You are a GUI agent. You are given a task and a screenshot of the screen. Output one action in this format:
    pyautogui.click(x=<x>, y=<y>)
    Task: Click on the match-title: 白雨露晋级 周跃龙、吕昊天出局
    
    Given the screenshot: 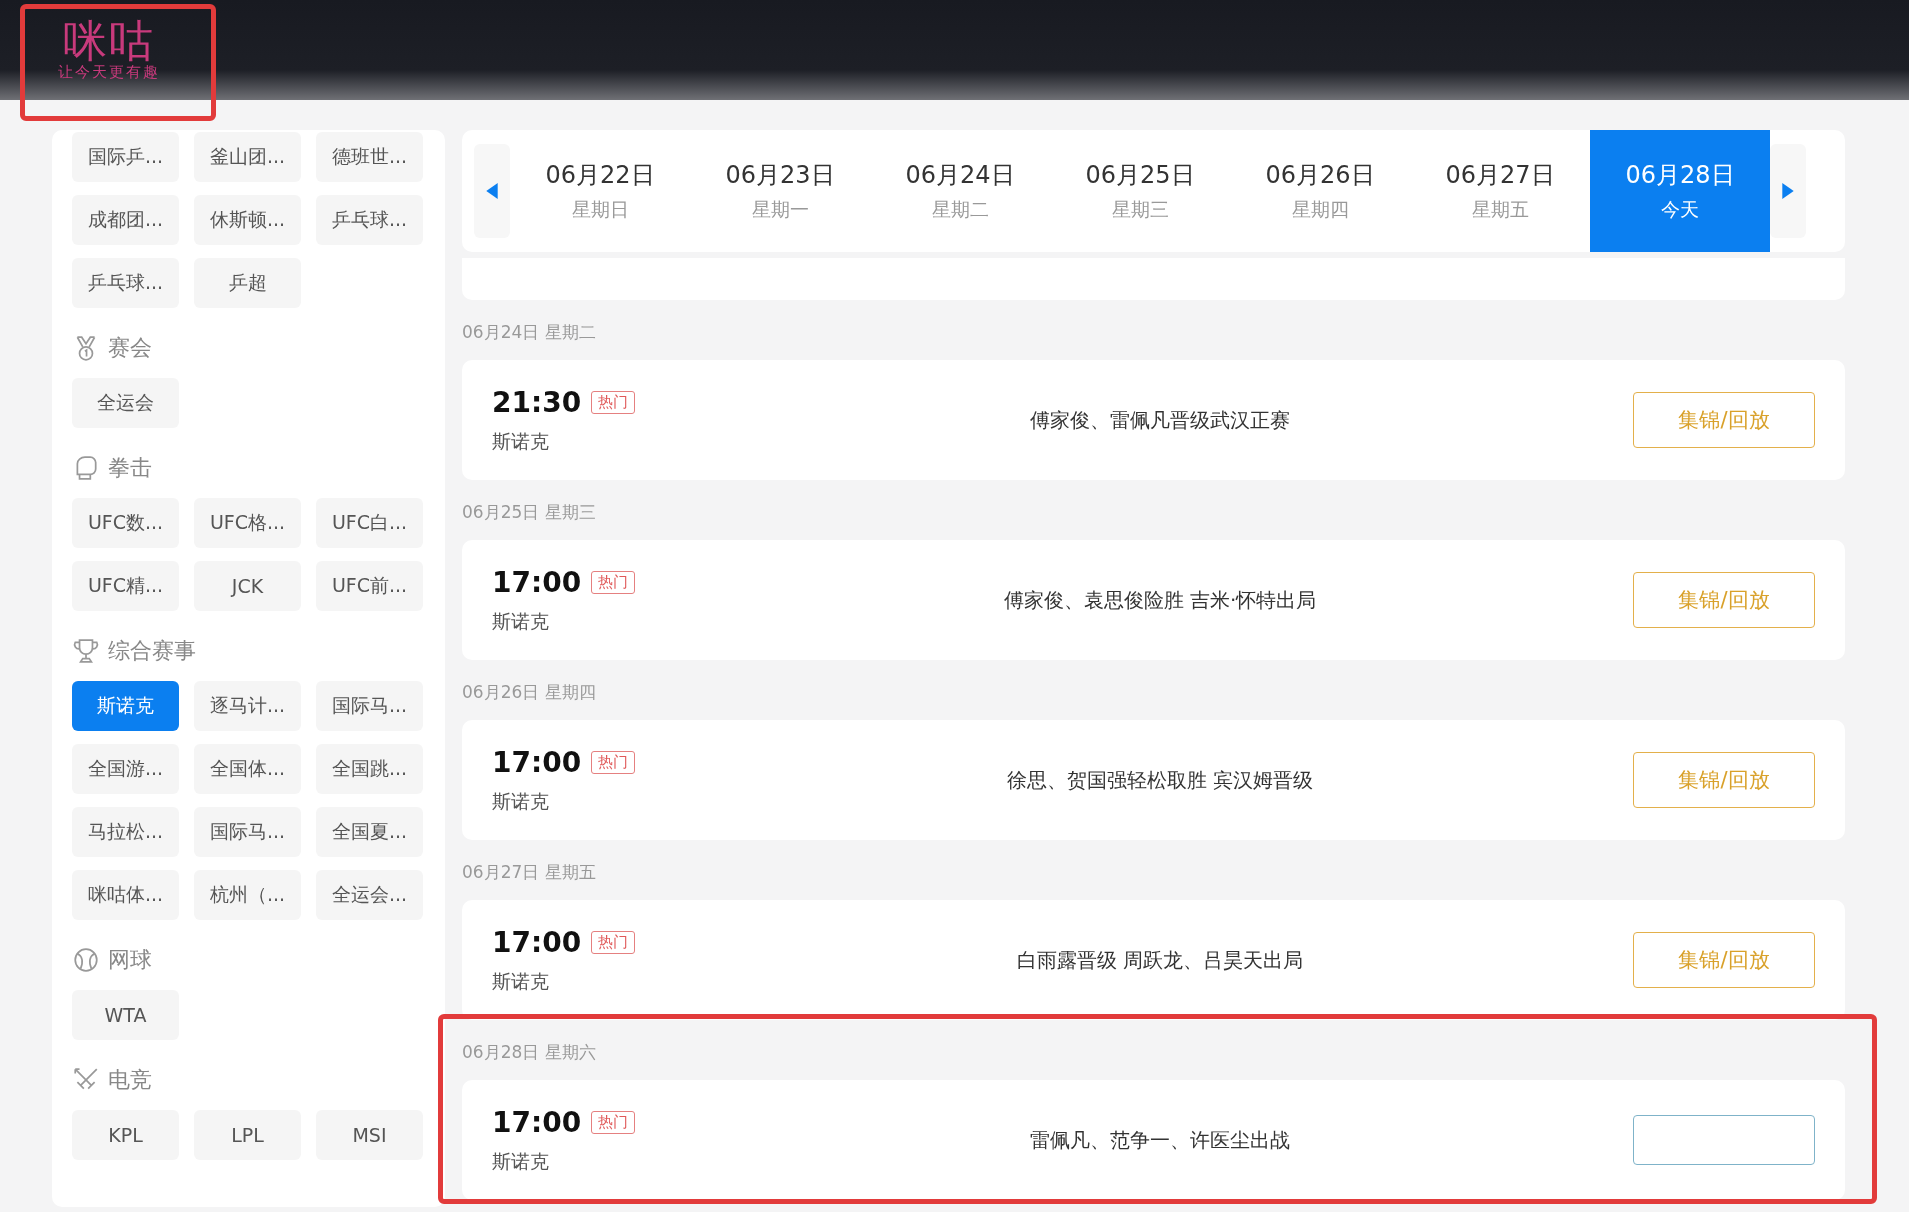 What is the action you would take?
    pyautogui.click(x=1160, y=960)
    